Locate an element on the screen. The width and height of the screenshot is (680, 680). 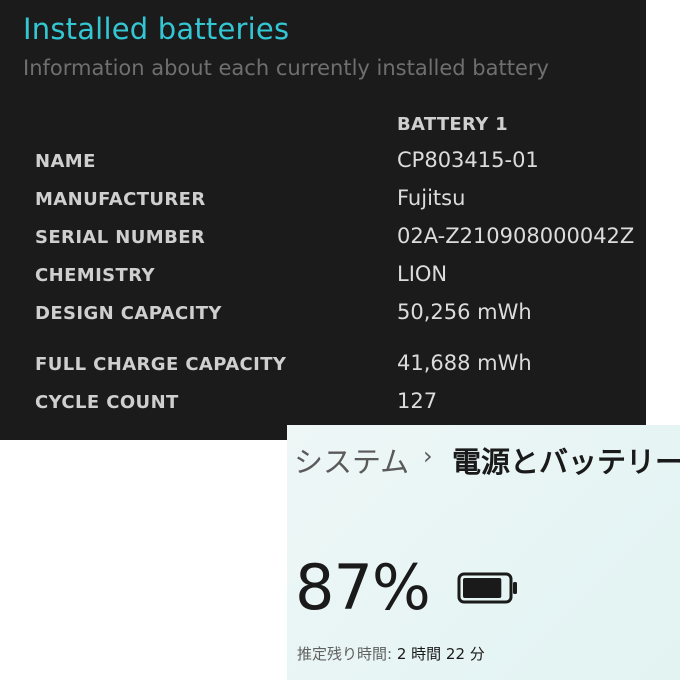
table-row: CYCLE COUNT 127 is located at coordinates (323, 405).